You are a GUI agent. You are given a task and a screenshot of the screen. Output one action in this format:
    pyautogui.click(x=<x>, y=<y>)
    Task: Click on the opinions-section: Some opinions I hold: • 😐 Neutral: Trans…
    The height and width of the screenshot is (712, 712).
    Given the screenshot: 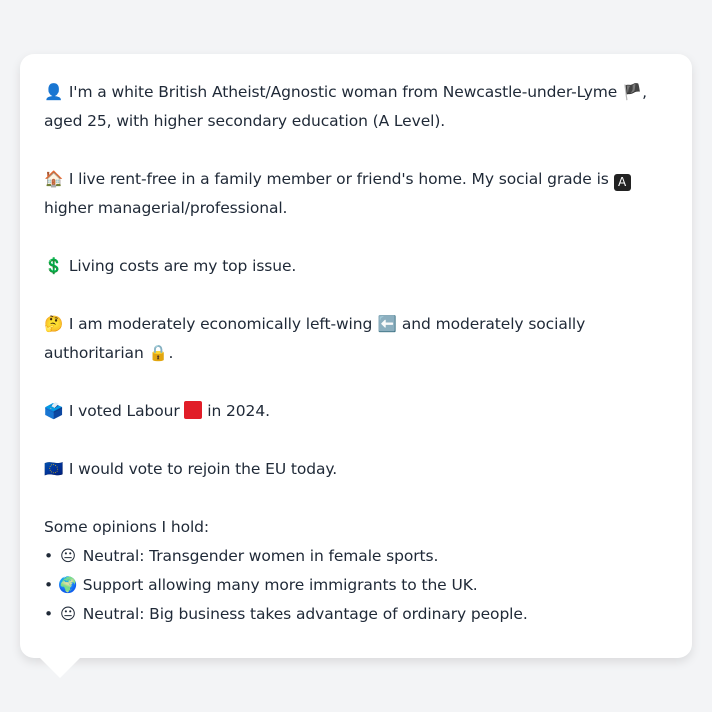 What is the action you would take?
    pyautogui.click(x=356, y=571)
    